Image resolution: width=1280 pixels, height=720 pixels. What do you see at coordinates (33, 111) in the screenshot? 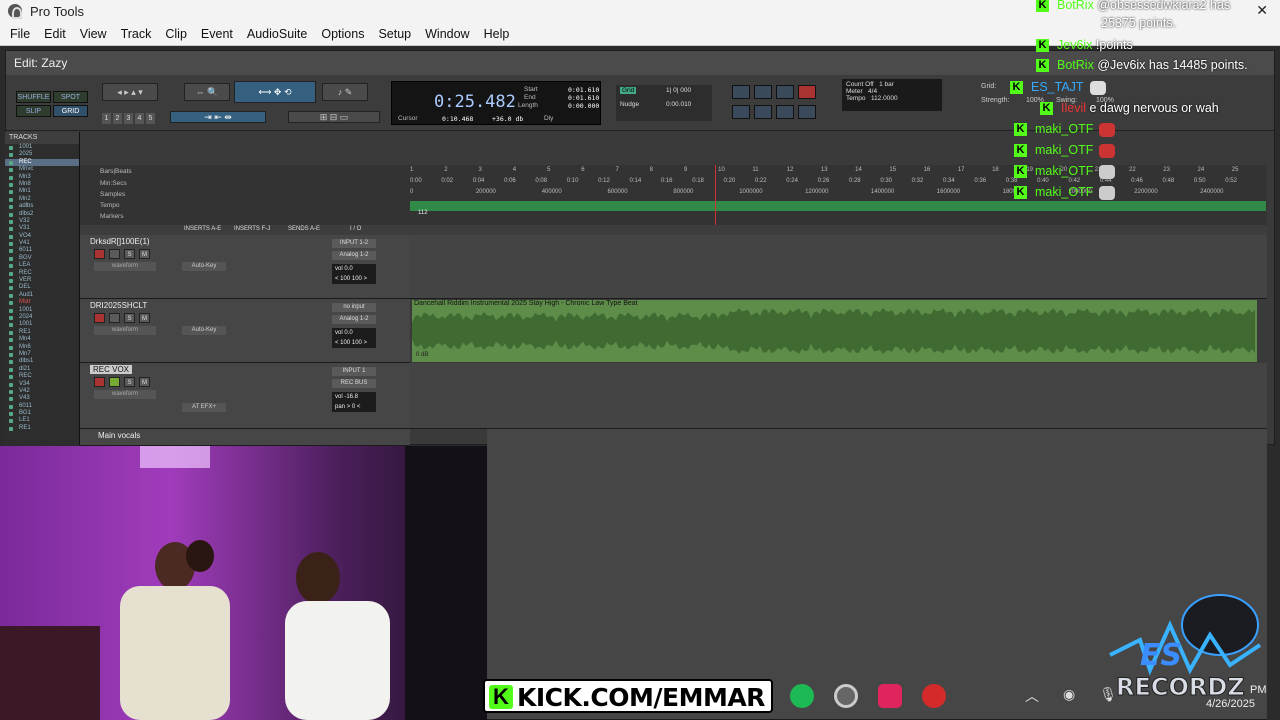
I see `mode-slip: SLIP` at bounding box center [33, 111].